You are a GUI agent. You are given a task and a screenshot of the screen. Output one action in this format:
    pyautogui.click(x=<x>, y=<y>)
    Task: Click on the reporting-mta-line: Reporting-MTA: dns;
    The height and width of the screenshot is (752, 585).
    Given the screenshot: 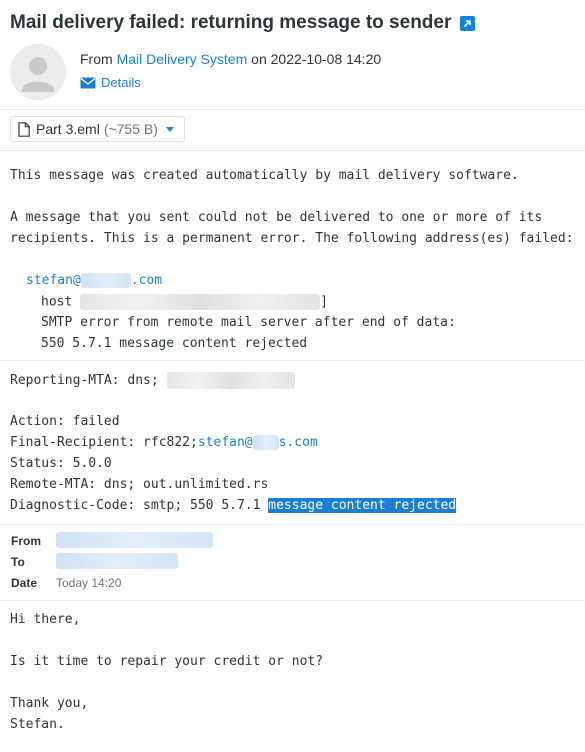 What is the action you would take?
    pyautogui.click(x=152, y=380)
    